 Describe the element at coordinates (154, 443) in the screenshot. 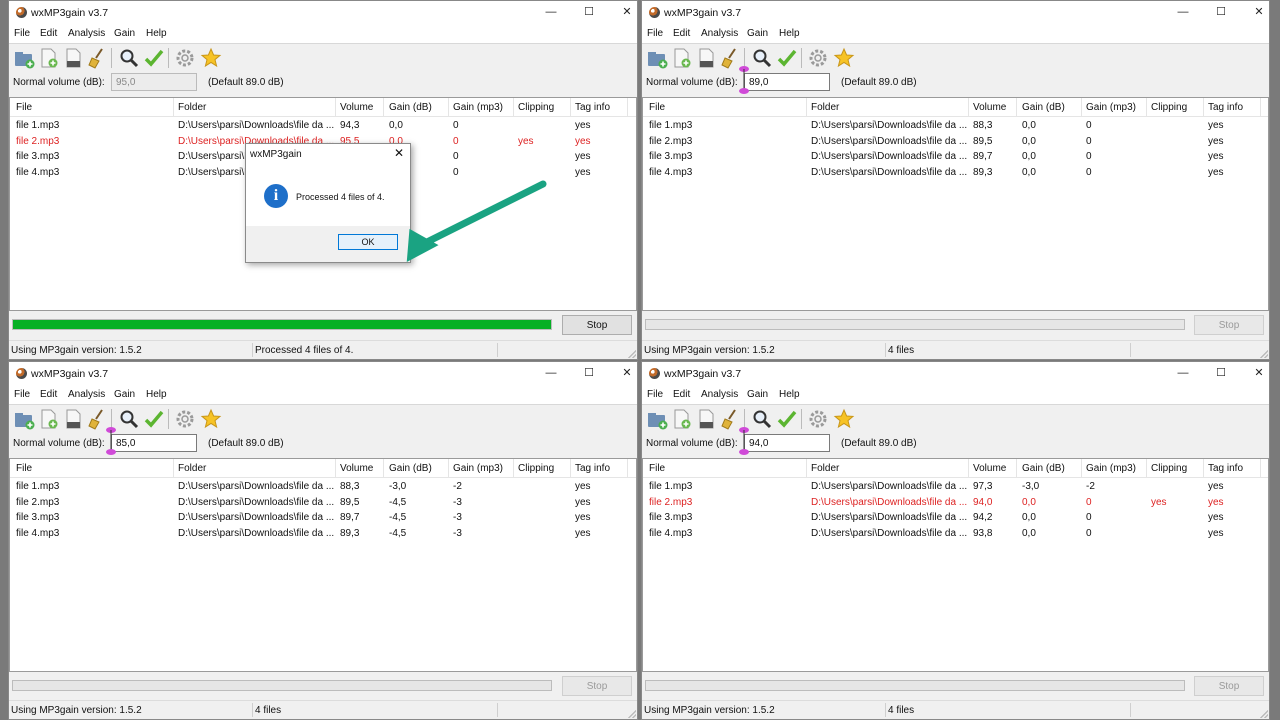

I see `normal-volume-input: 85,0` at that location.